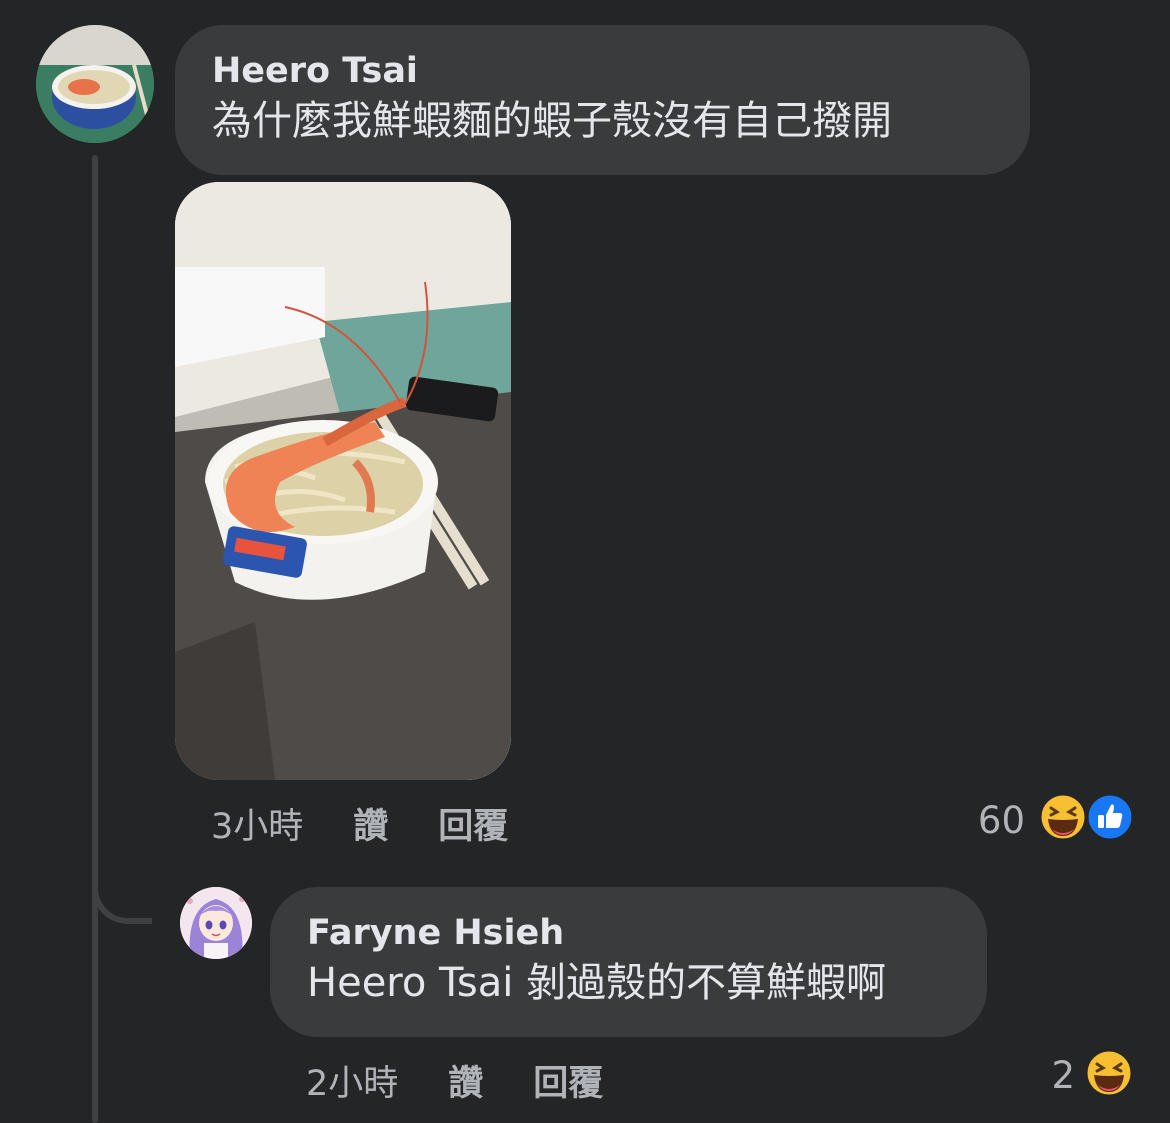  Describe the element at coordinates (95, 639) in the screenshot. I see `thread-line` at that location.